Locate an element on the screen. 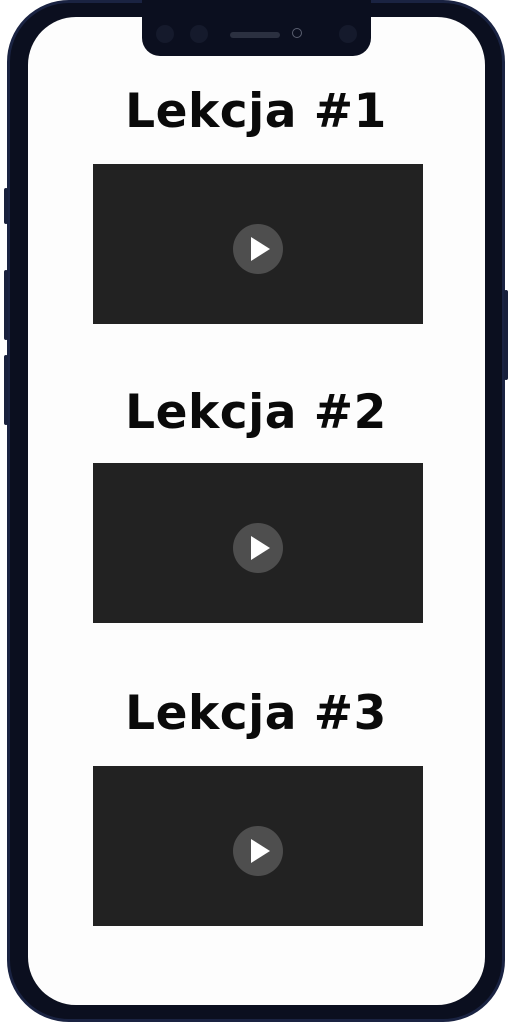 This screenshot has height=1024, width=512. speaker-grille is located at coordinates (255, 35).